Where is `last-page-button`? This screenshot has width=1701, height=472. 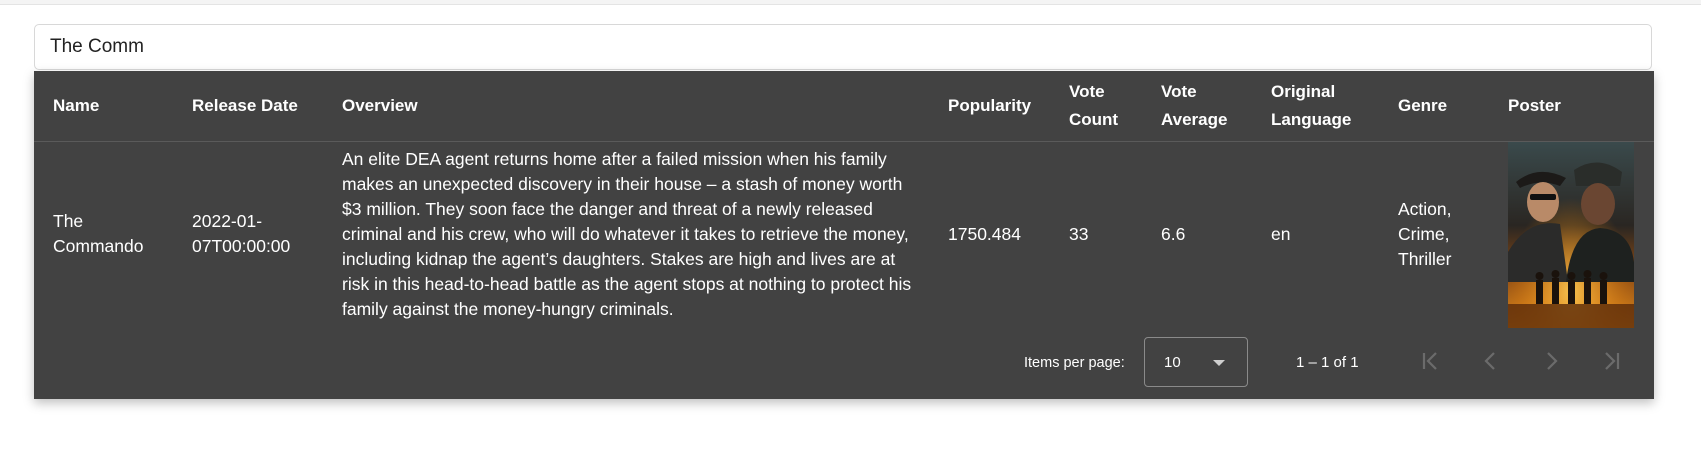 last-page-button is located at coordinates (1611, 361).